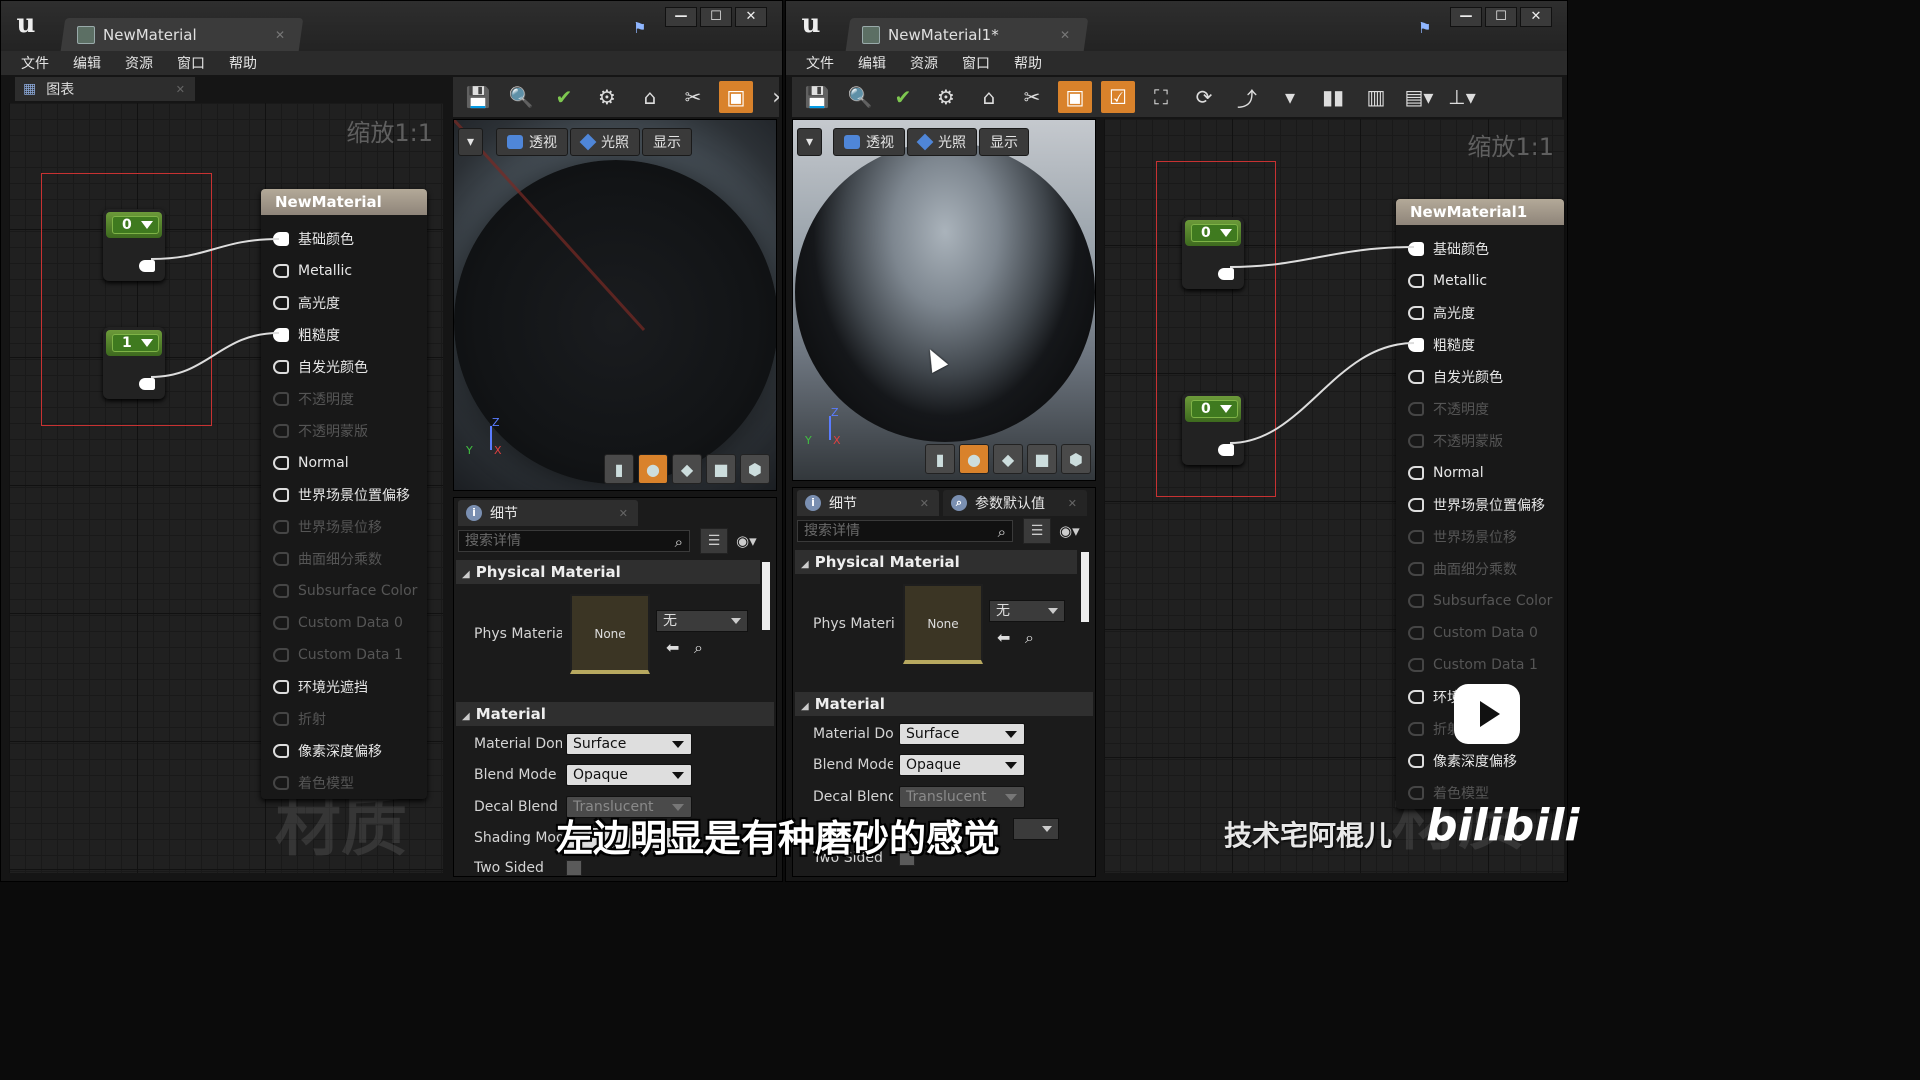 The height and width of the screenshot is (1080, 1920). Describe the element at coordinates (860, 97) in the screenshot. I see `browse-icon: 🔍` at that location.